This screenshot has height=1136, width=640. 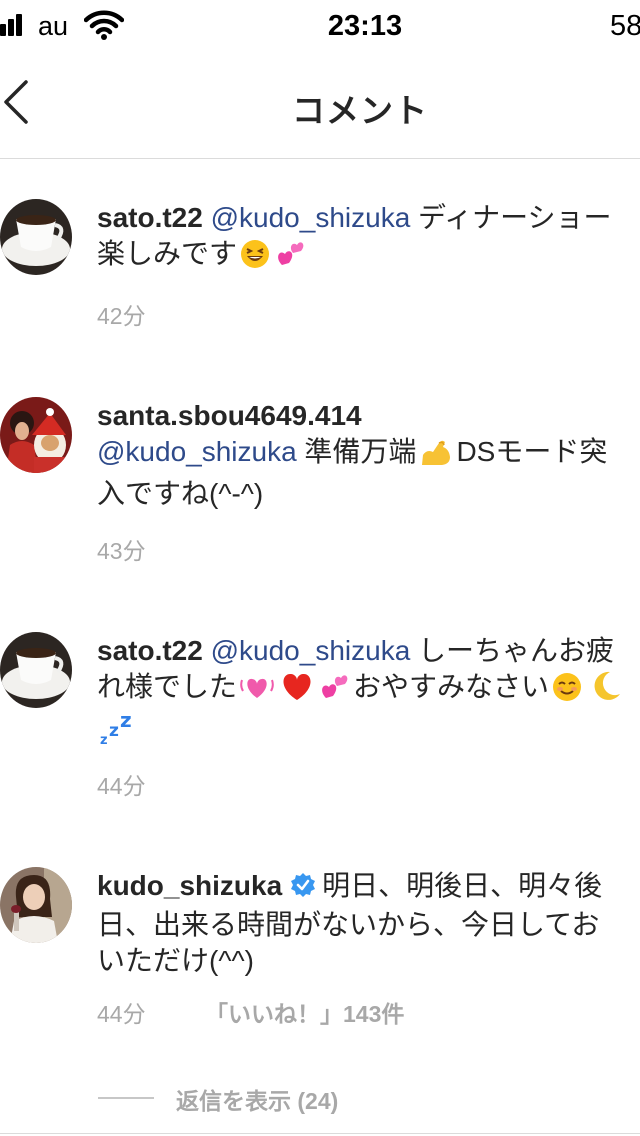 I want to click on view-replies-label: 返信を表示 (24), so click(x=257, y=1101).